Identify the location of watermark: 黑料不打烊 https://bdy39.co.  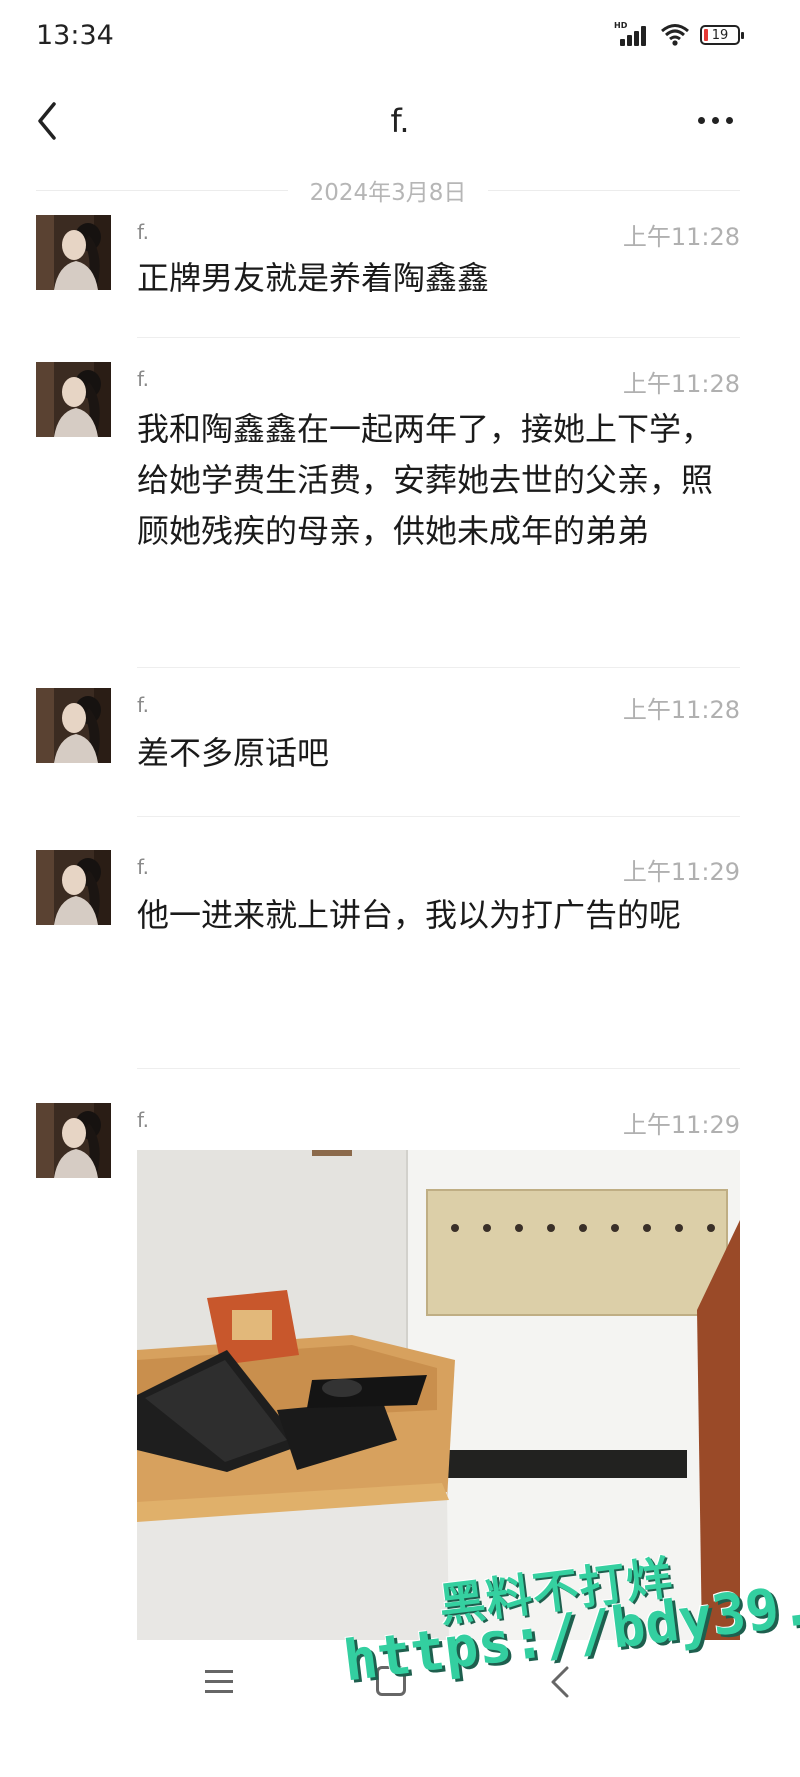
(570, 1655).